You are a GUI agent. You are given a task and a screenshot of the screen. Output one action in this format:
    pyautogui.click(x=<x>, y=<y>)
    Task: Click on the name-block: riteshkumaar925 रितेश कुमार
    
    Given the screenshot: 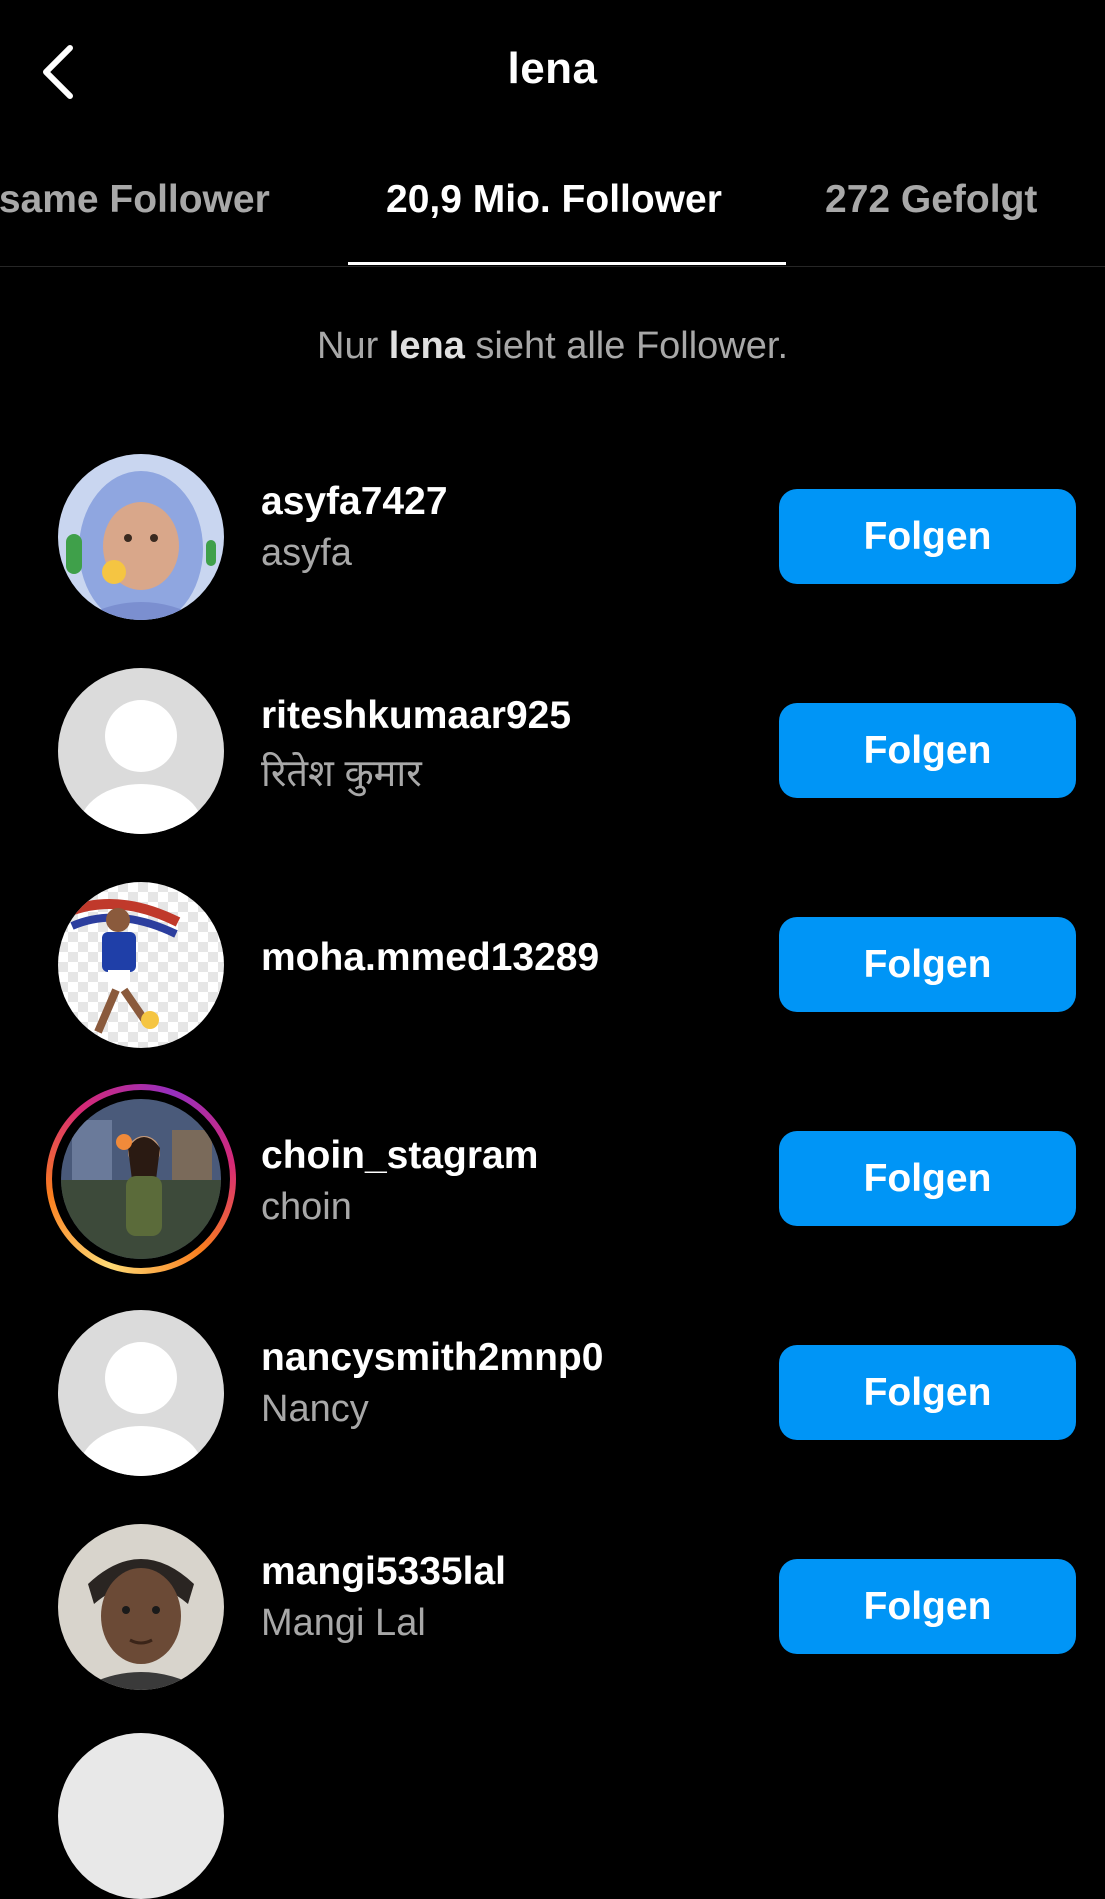 What is the action you would take?
    pyautogui.click(x=511, y=746)
    